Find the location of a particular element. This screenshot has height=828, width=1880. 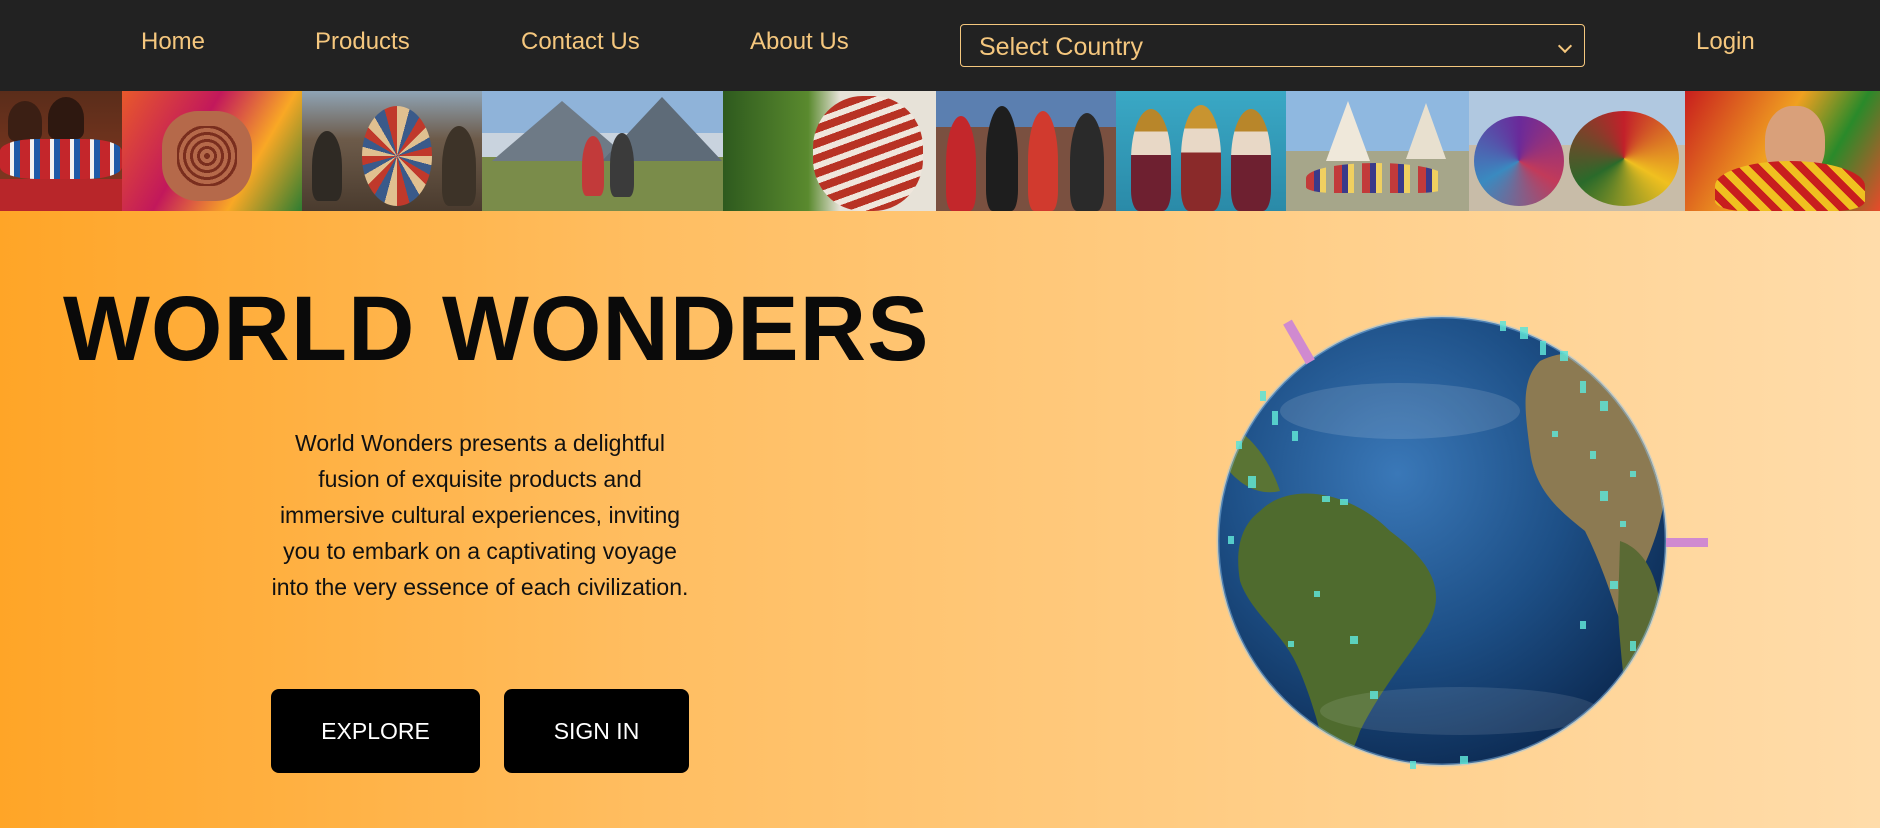

cultural-photo-strip is located at coordinates (940, 151).